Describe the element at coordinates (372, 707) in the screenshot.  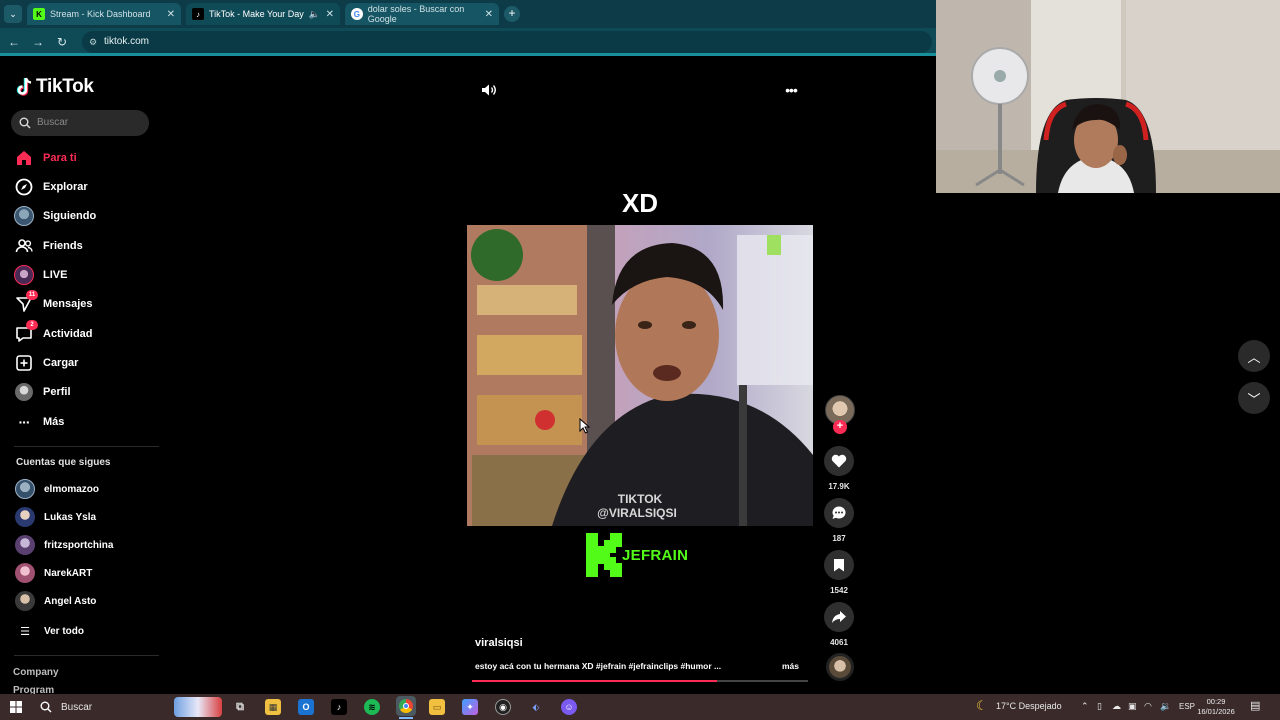
I see `spotify-icon: ≋` at that location.